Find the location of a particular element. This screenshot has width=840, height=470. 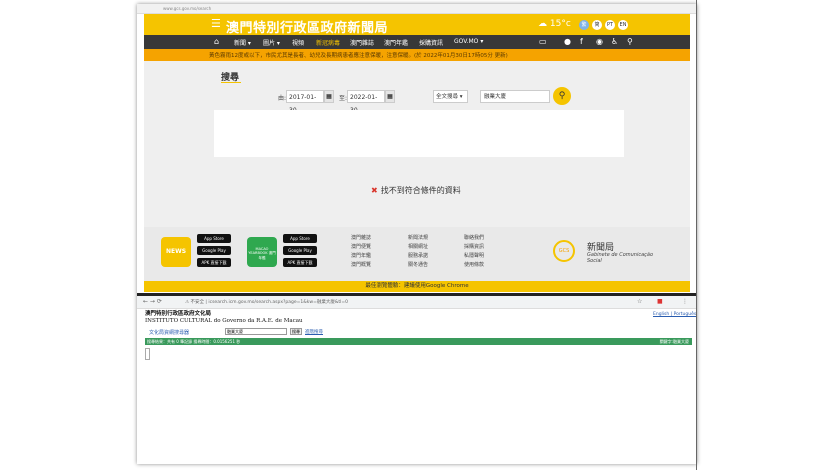

from-date-input: 2017-01-30 is located at coordinates (305, 102).